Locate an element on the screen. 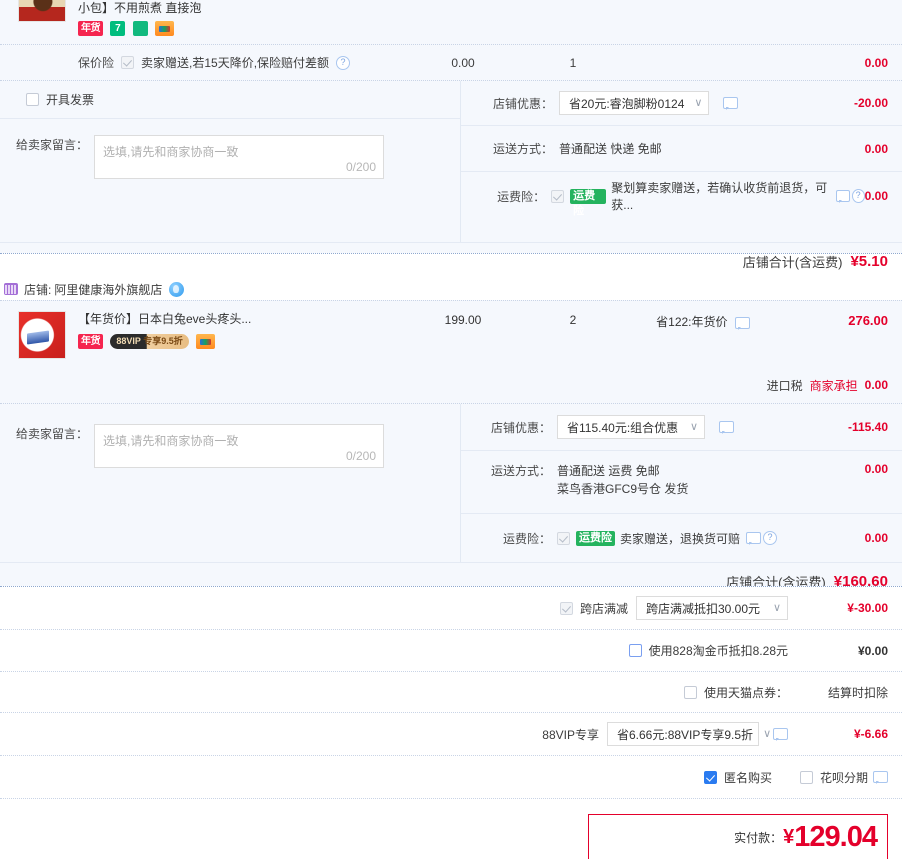 This screenshot has width=902, height=859. anonymous-purchase-checkbox is located at coordinates (710, 777).